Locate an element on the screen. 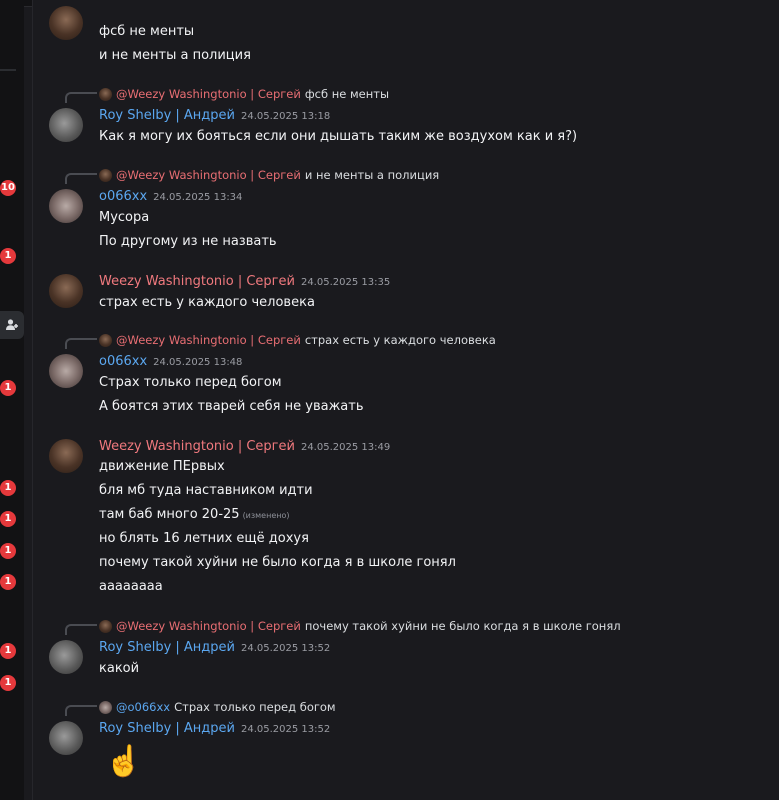 Image resolution: width=779 pixels, height=800 pixels. pointing-up-emoji: ☝️ is located at coordinates (124, 761).